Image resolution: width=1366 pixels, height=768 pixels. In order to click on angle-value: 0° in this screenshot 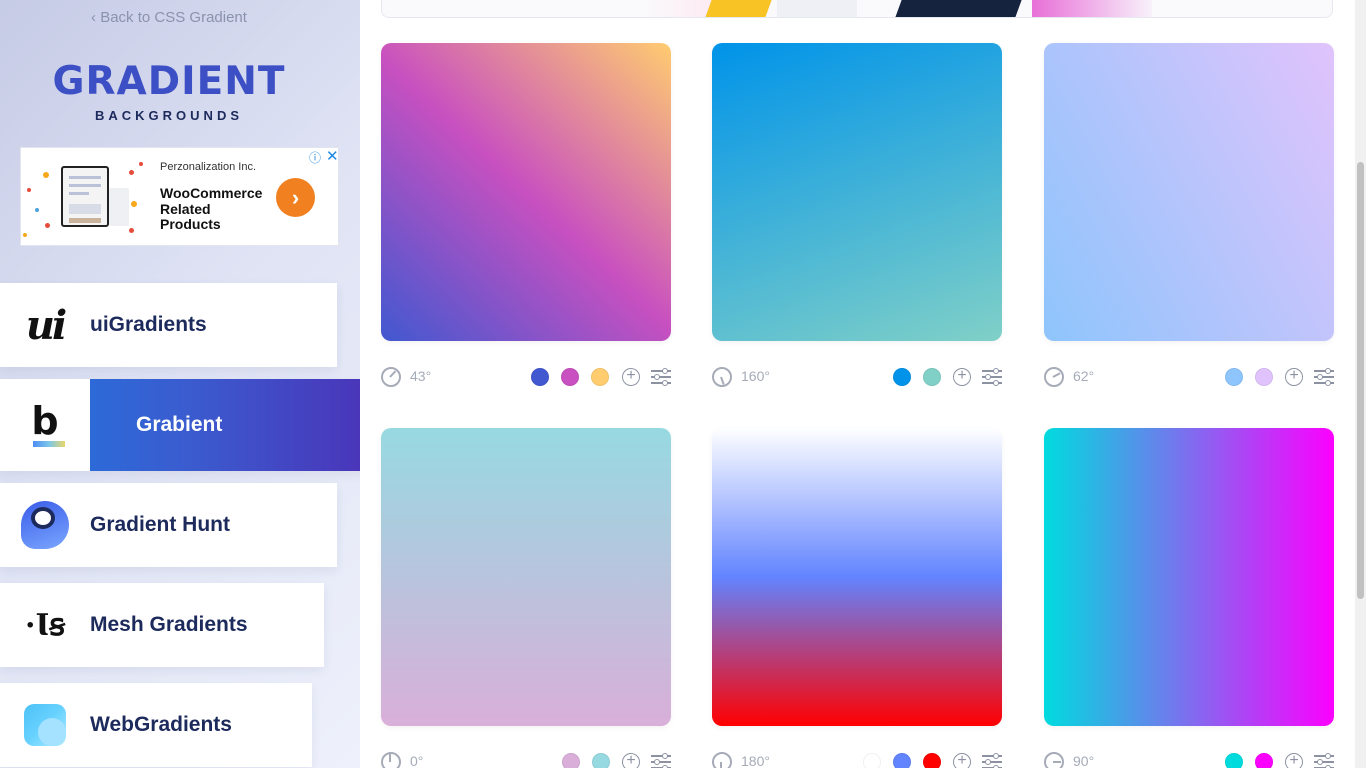, I will do `click(417, 760)`.